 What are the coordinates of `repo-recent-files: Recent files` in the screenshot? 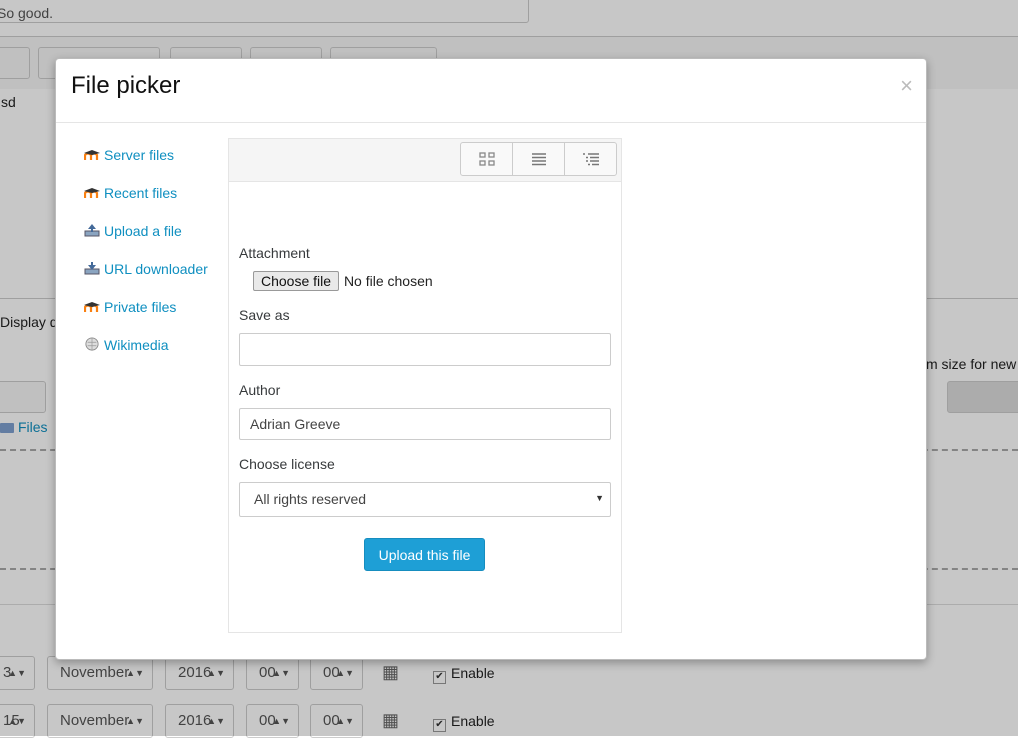 It's located at (148, 193).